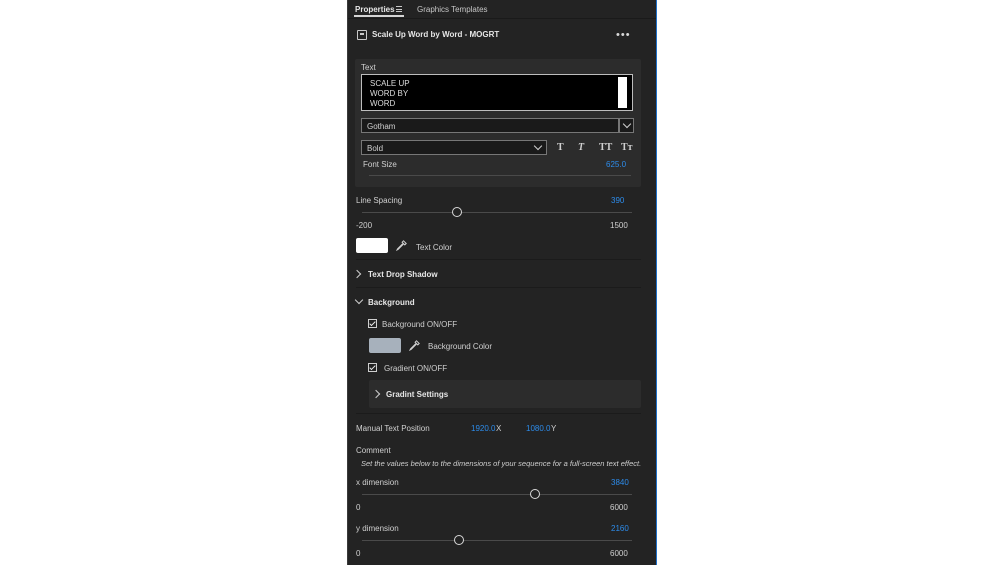  Describe the element at coordinates (390, 83) in the screenshot. I see `text-line: SCALE UP` at that location.